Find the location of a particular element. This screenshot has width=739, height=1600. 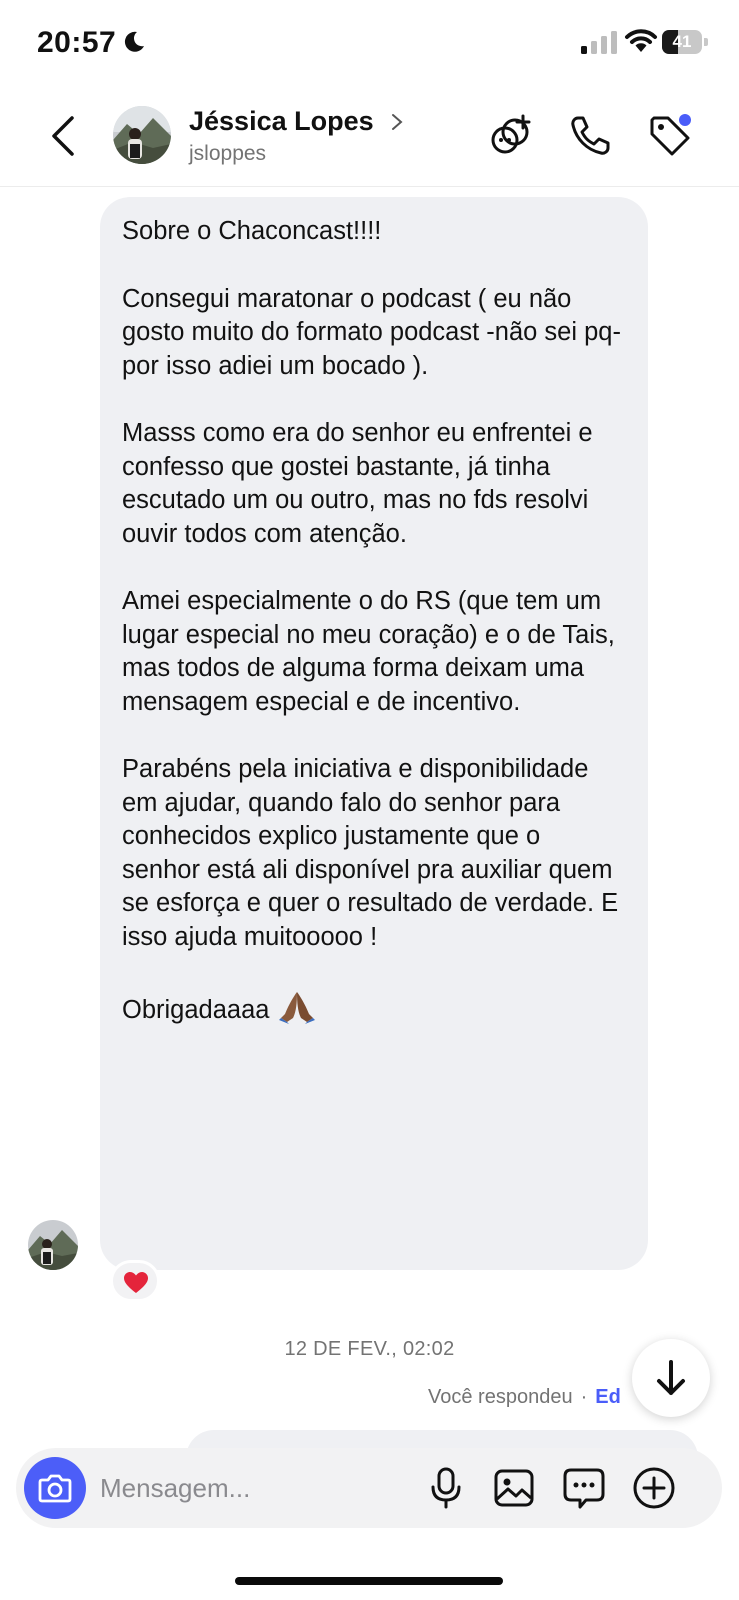

battery-level: 41 is located at coordinates (682, 41).